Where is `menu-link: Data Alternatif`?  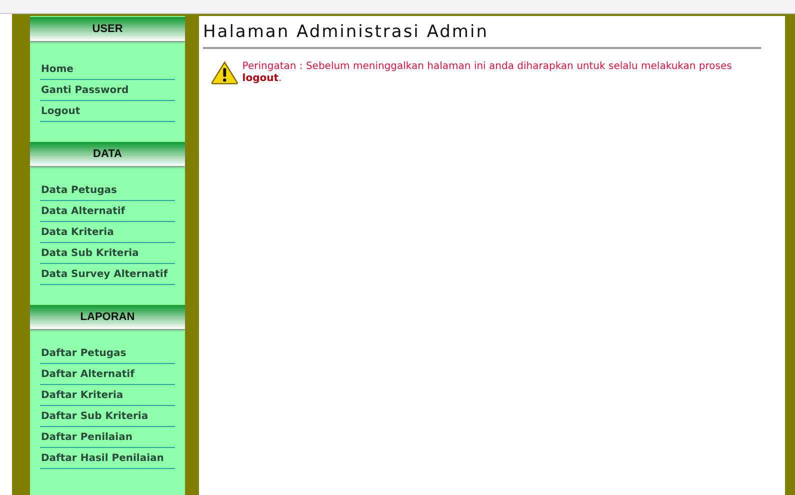 menu-link: Data Alternatif is located at coordinates (107, 211).